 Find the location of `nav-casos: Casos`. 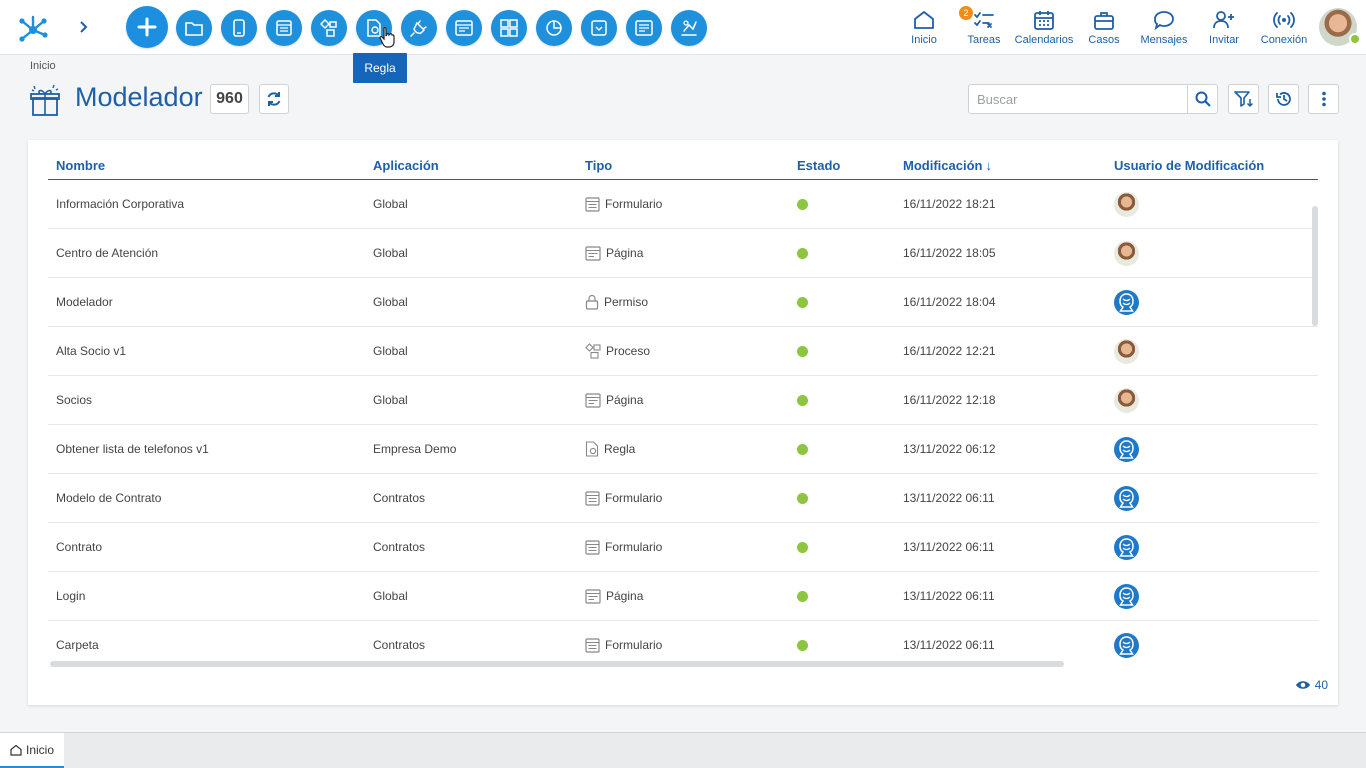

nav-casos: Casos is located at coordinates (1104, 28).